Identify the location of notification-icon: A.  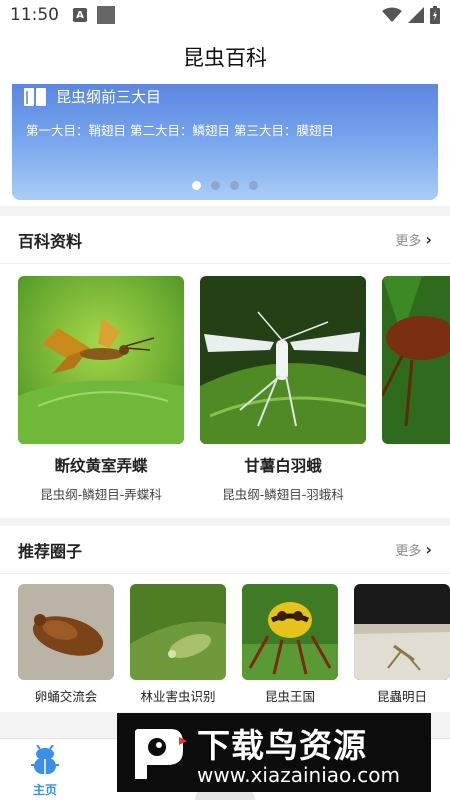
(80, 15).